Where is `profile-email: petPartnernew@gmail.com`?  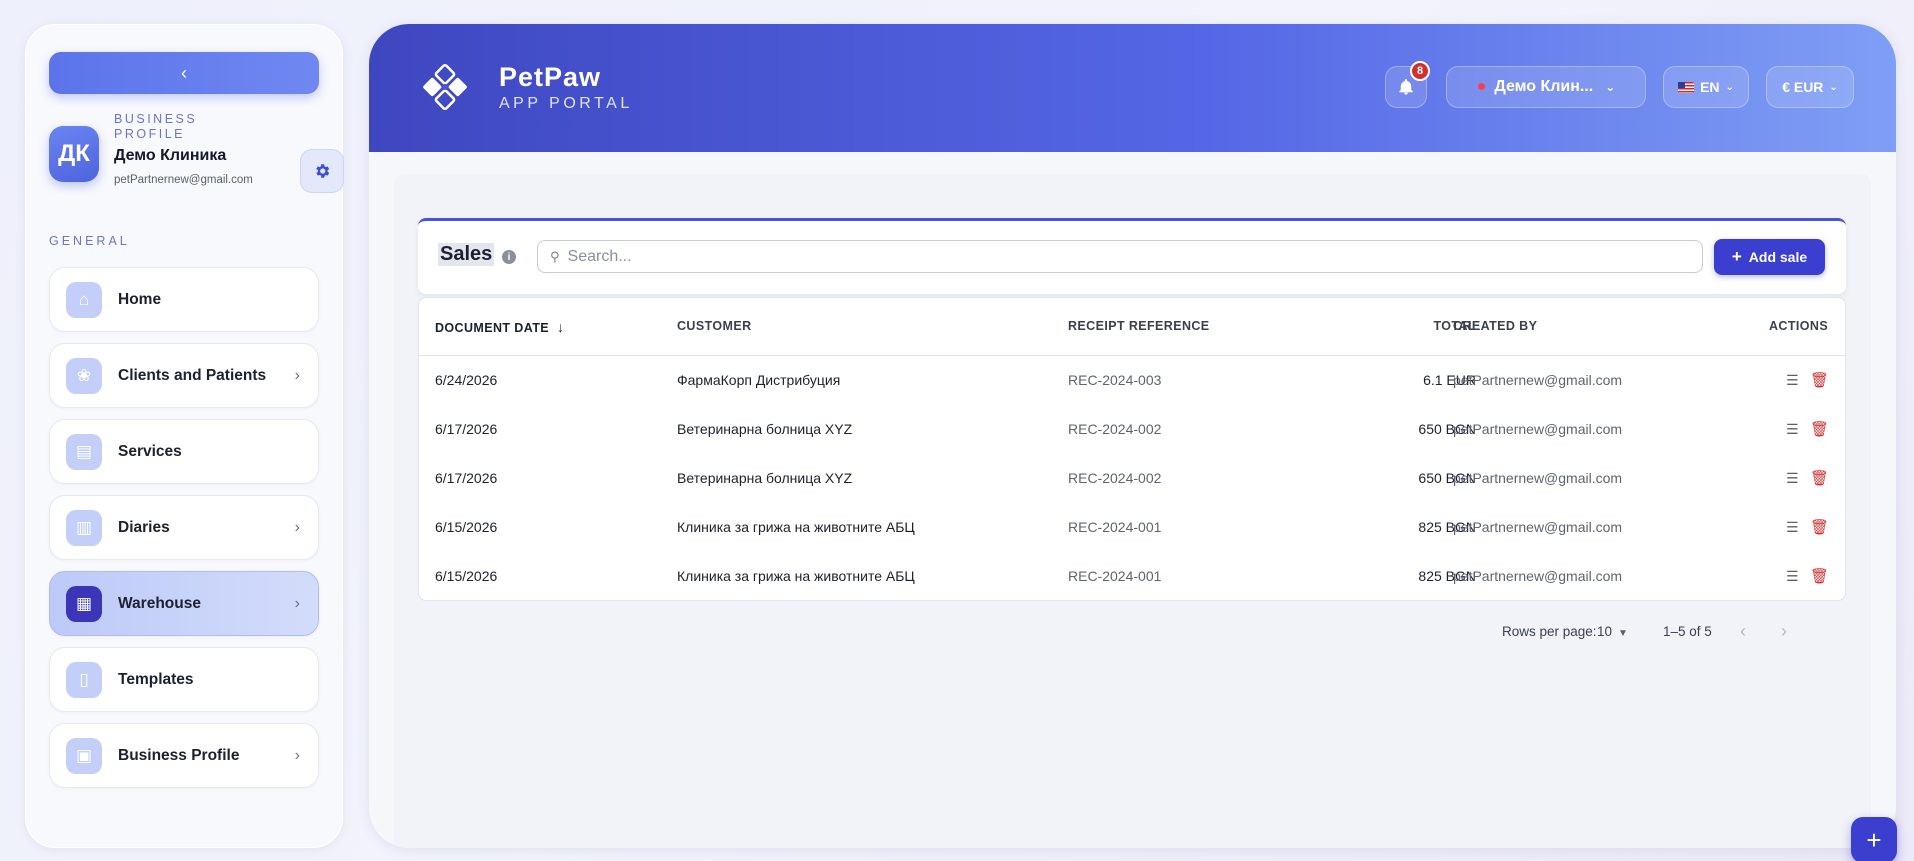 profile-email: petPartnernew@gmail.com is located at coordinates (183, 180).